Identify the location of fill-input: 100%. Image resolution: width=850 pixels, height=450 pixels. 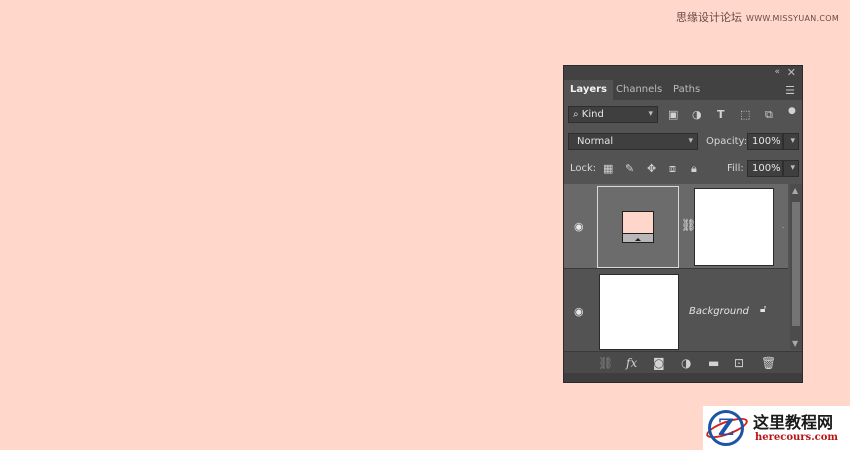
(765, 168).